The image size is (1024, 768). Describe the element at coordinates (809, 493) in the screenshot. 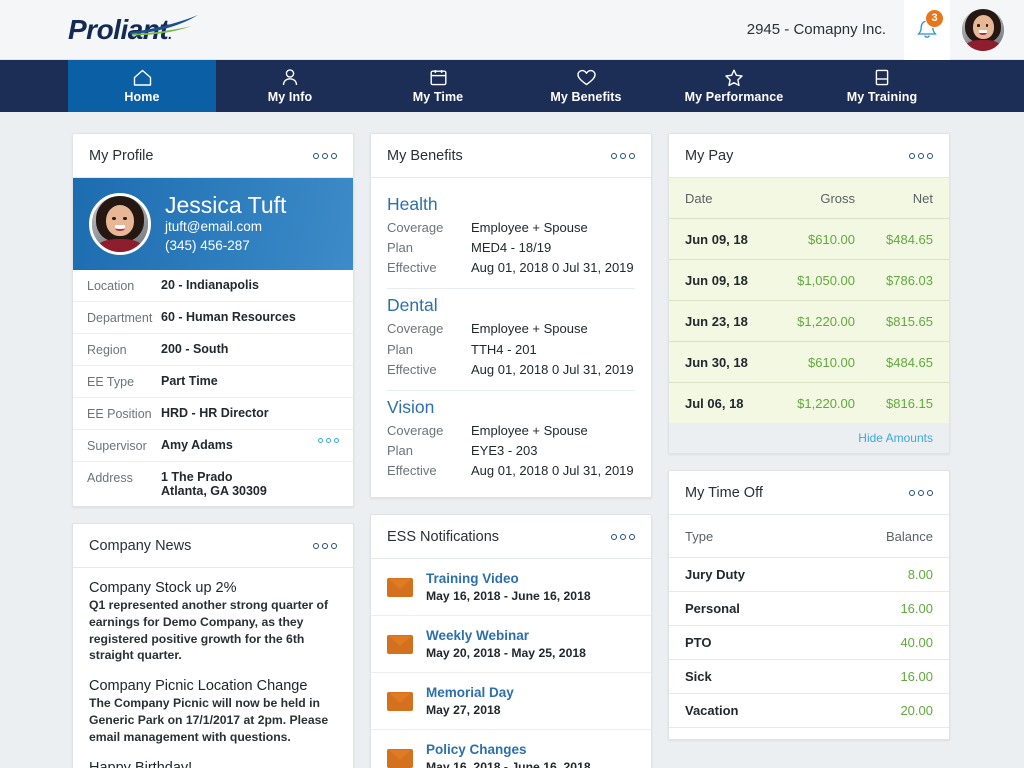

I see `card-header-my-time-off: My Time Off` at that location.